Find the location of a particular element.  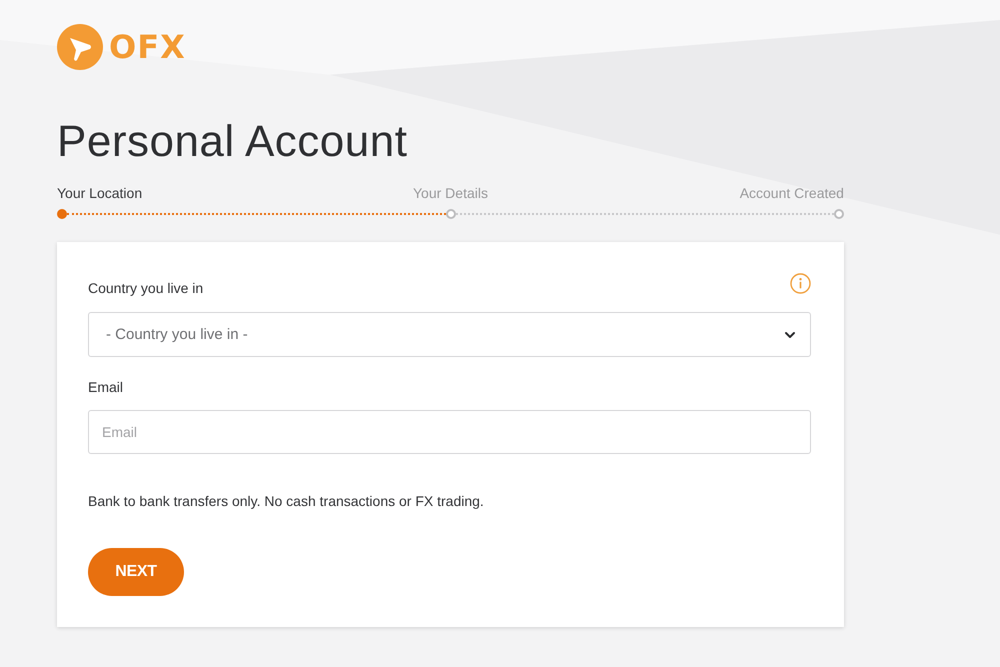

step-label: Your Location is located at coordinates (100, 193).